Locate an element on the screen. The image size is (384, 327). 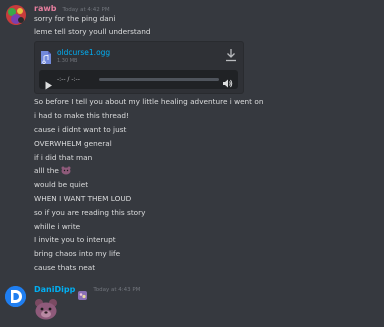
audio-attachment: oldcurse1.ogg 1.30 MB -:-- / -:-- is located at coordinates (139, 67).